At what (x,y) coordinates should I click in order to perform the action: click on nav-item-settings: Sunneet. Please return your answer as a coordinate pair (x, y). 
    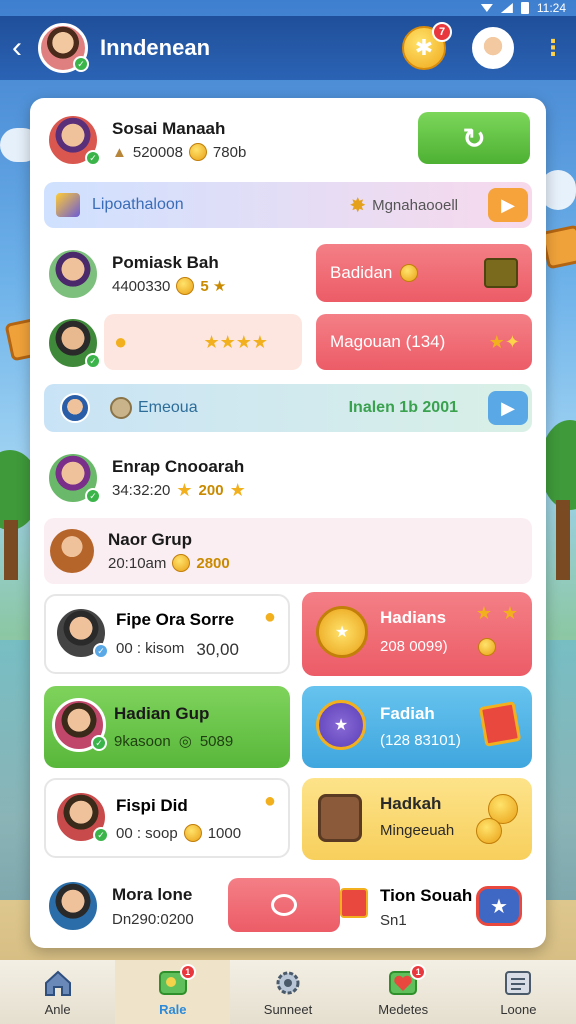
    Looking at the image, I should click on (287, 992).